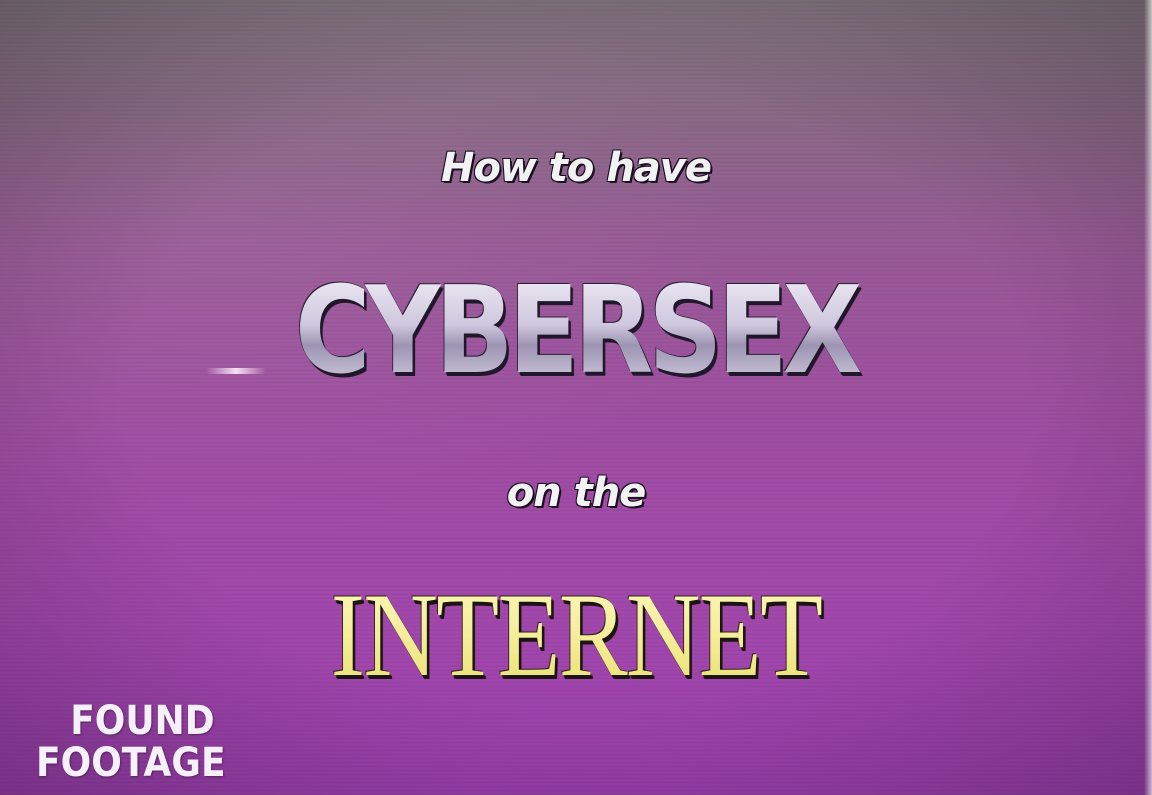 The width and height of the screenshot is (1152, 795). What do you see at coordinates (131, 763) in the screenshot?
I see `watermark-line-footage: FOOTAGE` at bounding box center [131, 763].